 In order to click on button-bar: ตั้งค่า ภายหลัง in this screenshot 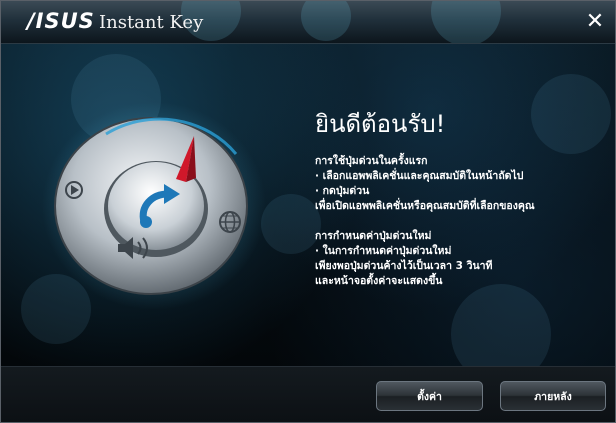, I will do `click(308, 394)`.